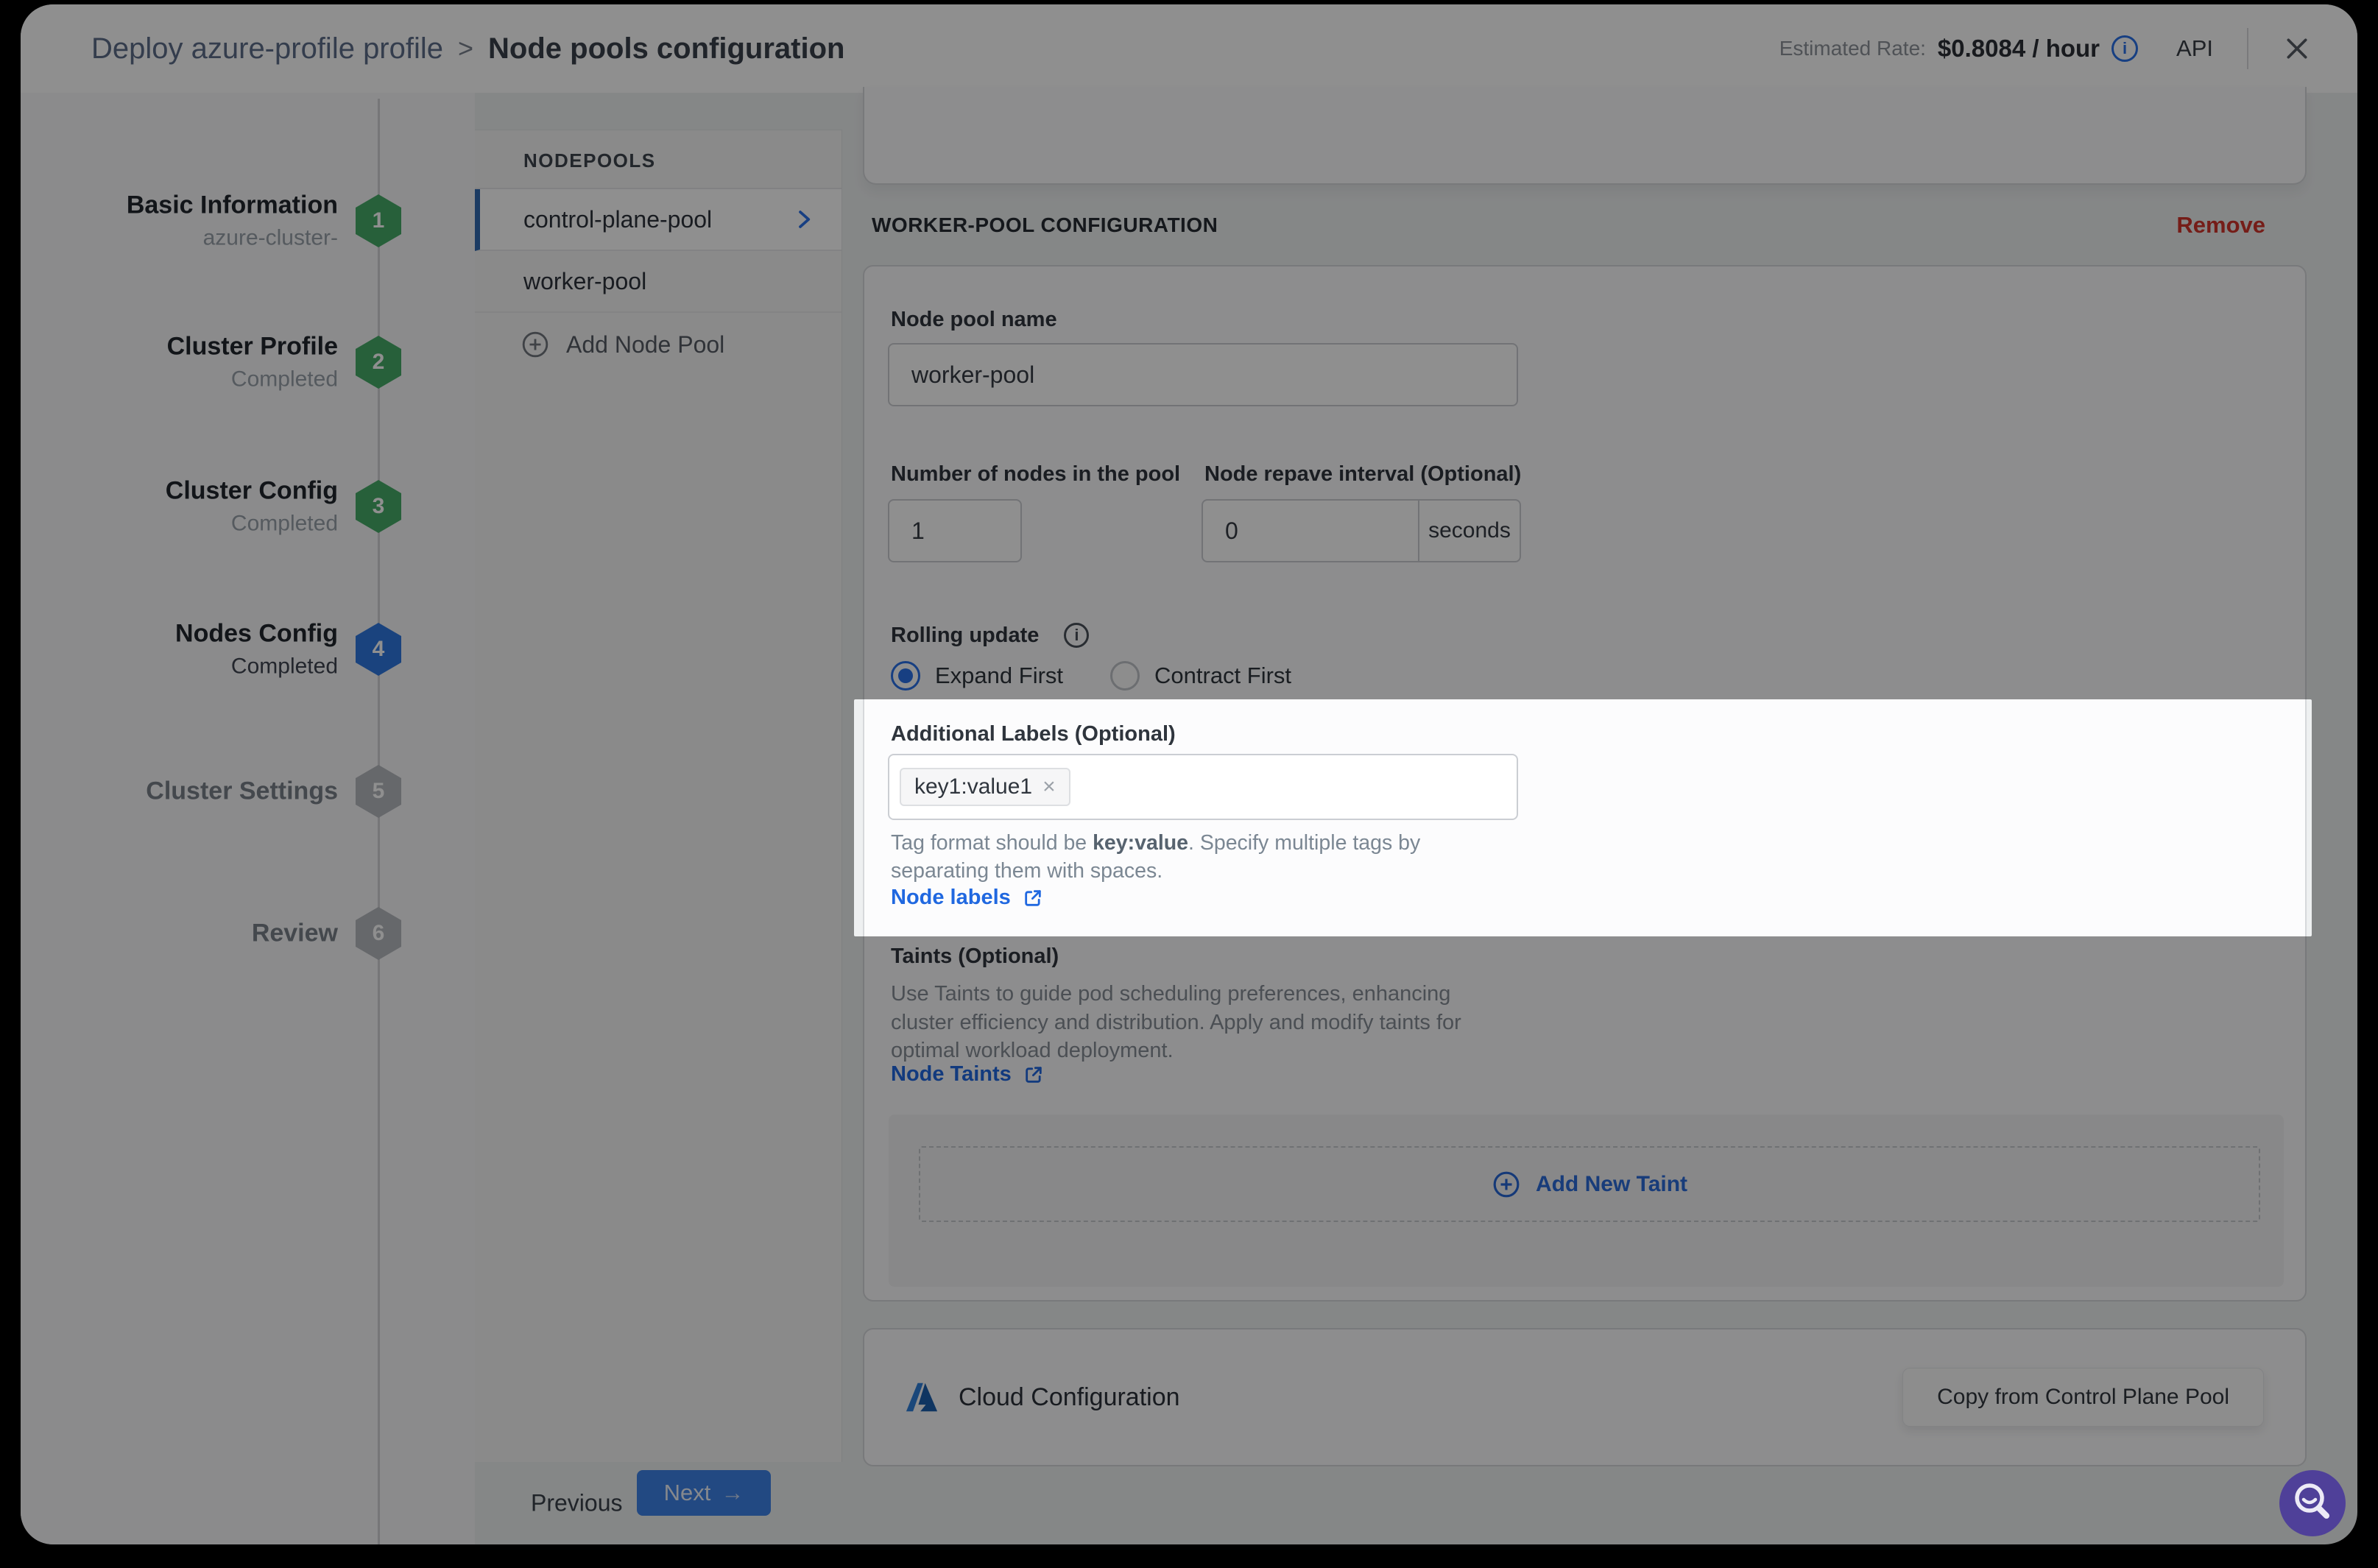 Image resolution: width=2378 pixels, height=1568 pixels. What do you see at coordinates (922, 1397) in the screenshot?
I see `azure-logo-icon` at bounding box center [922, 1397].